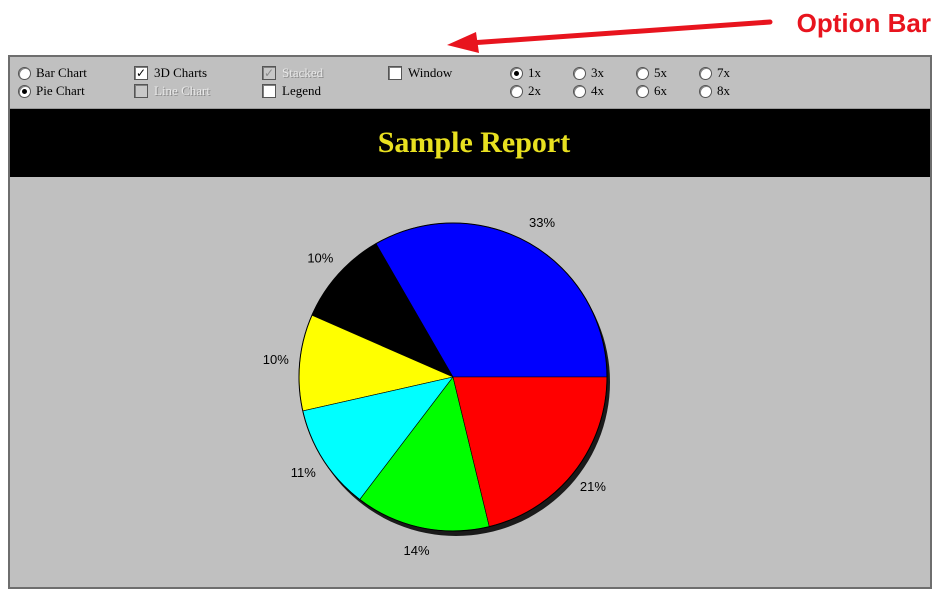 This screenshot has height=594, width=939. Describe the element at coordinates (651, 91) in the screenshot. I see `scale-6x-radio: 6x` at that location.